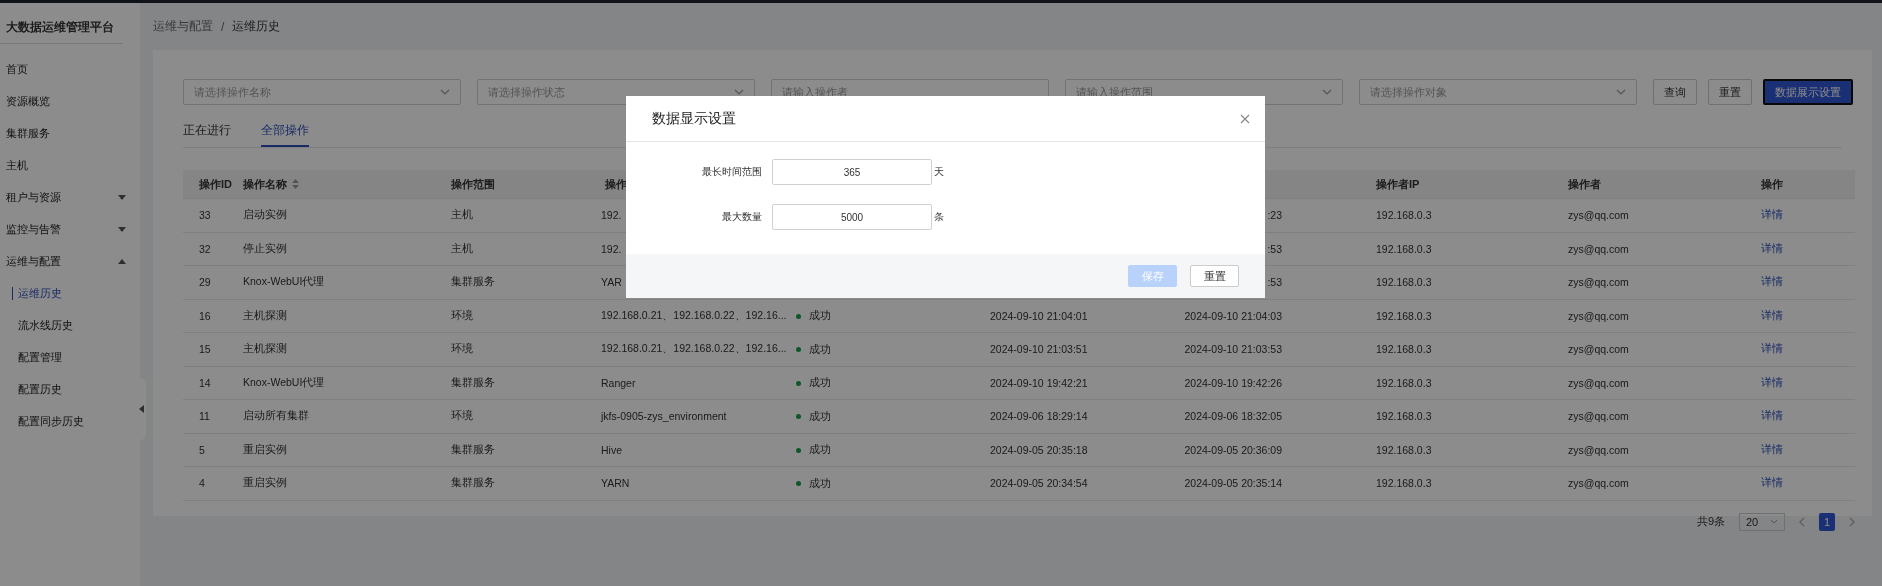 The height and width of the screenshot is (586, 1882). Describe the element at coordinates (1214, 276) in the screenshot. I see `reset-button: 重置` at that location.